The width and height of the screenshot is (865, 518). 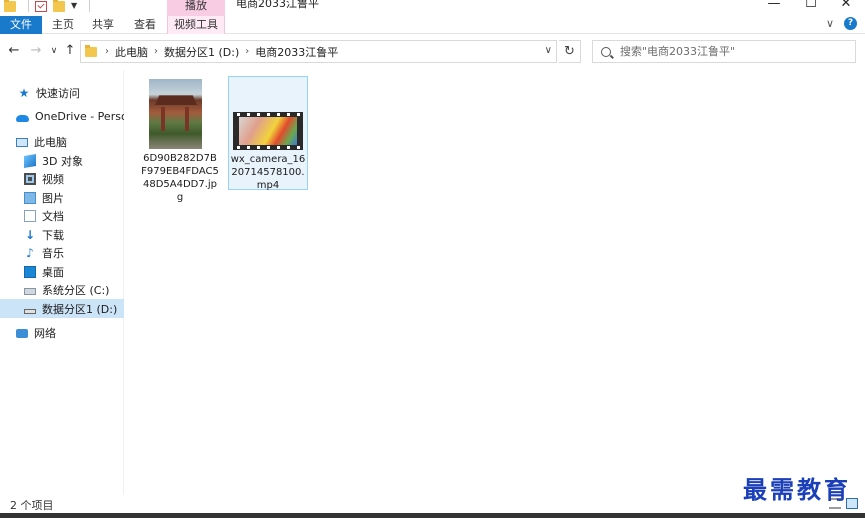 I want to click on qat-dropdown-icon: ▼, so click(x=74, y=6).